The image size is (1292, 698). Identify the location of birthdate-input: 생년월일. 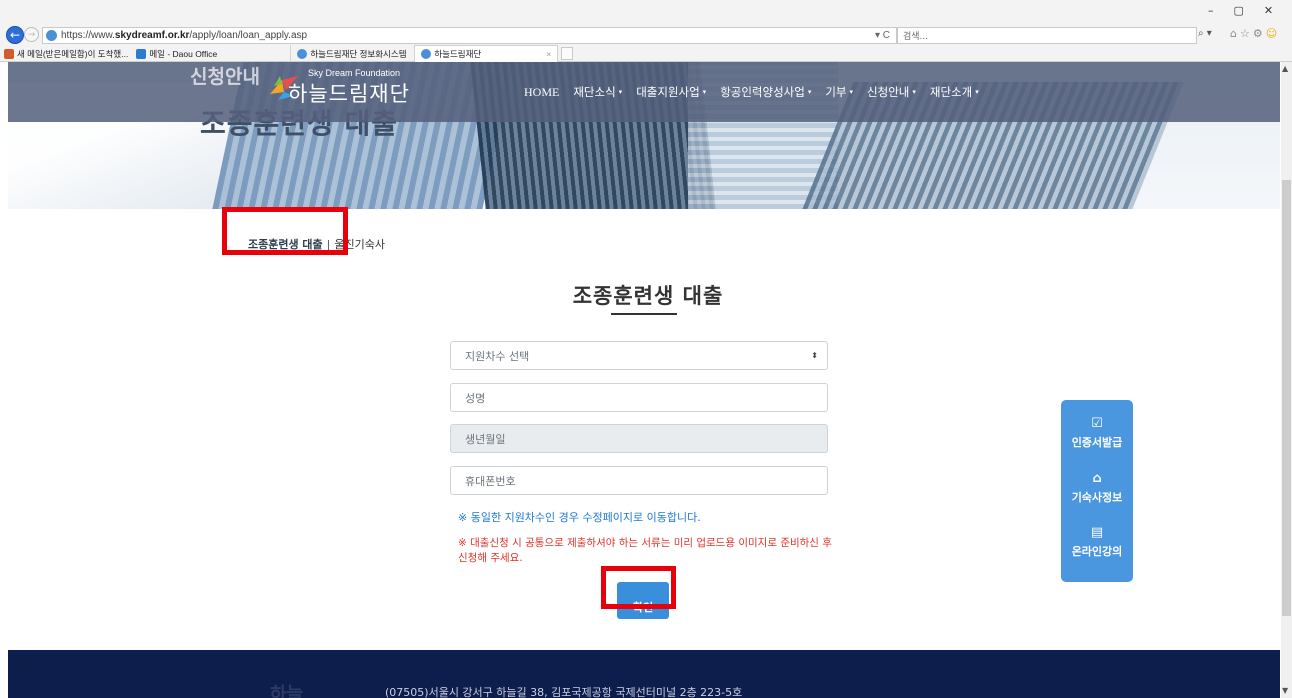
(639, 438).